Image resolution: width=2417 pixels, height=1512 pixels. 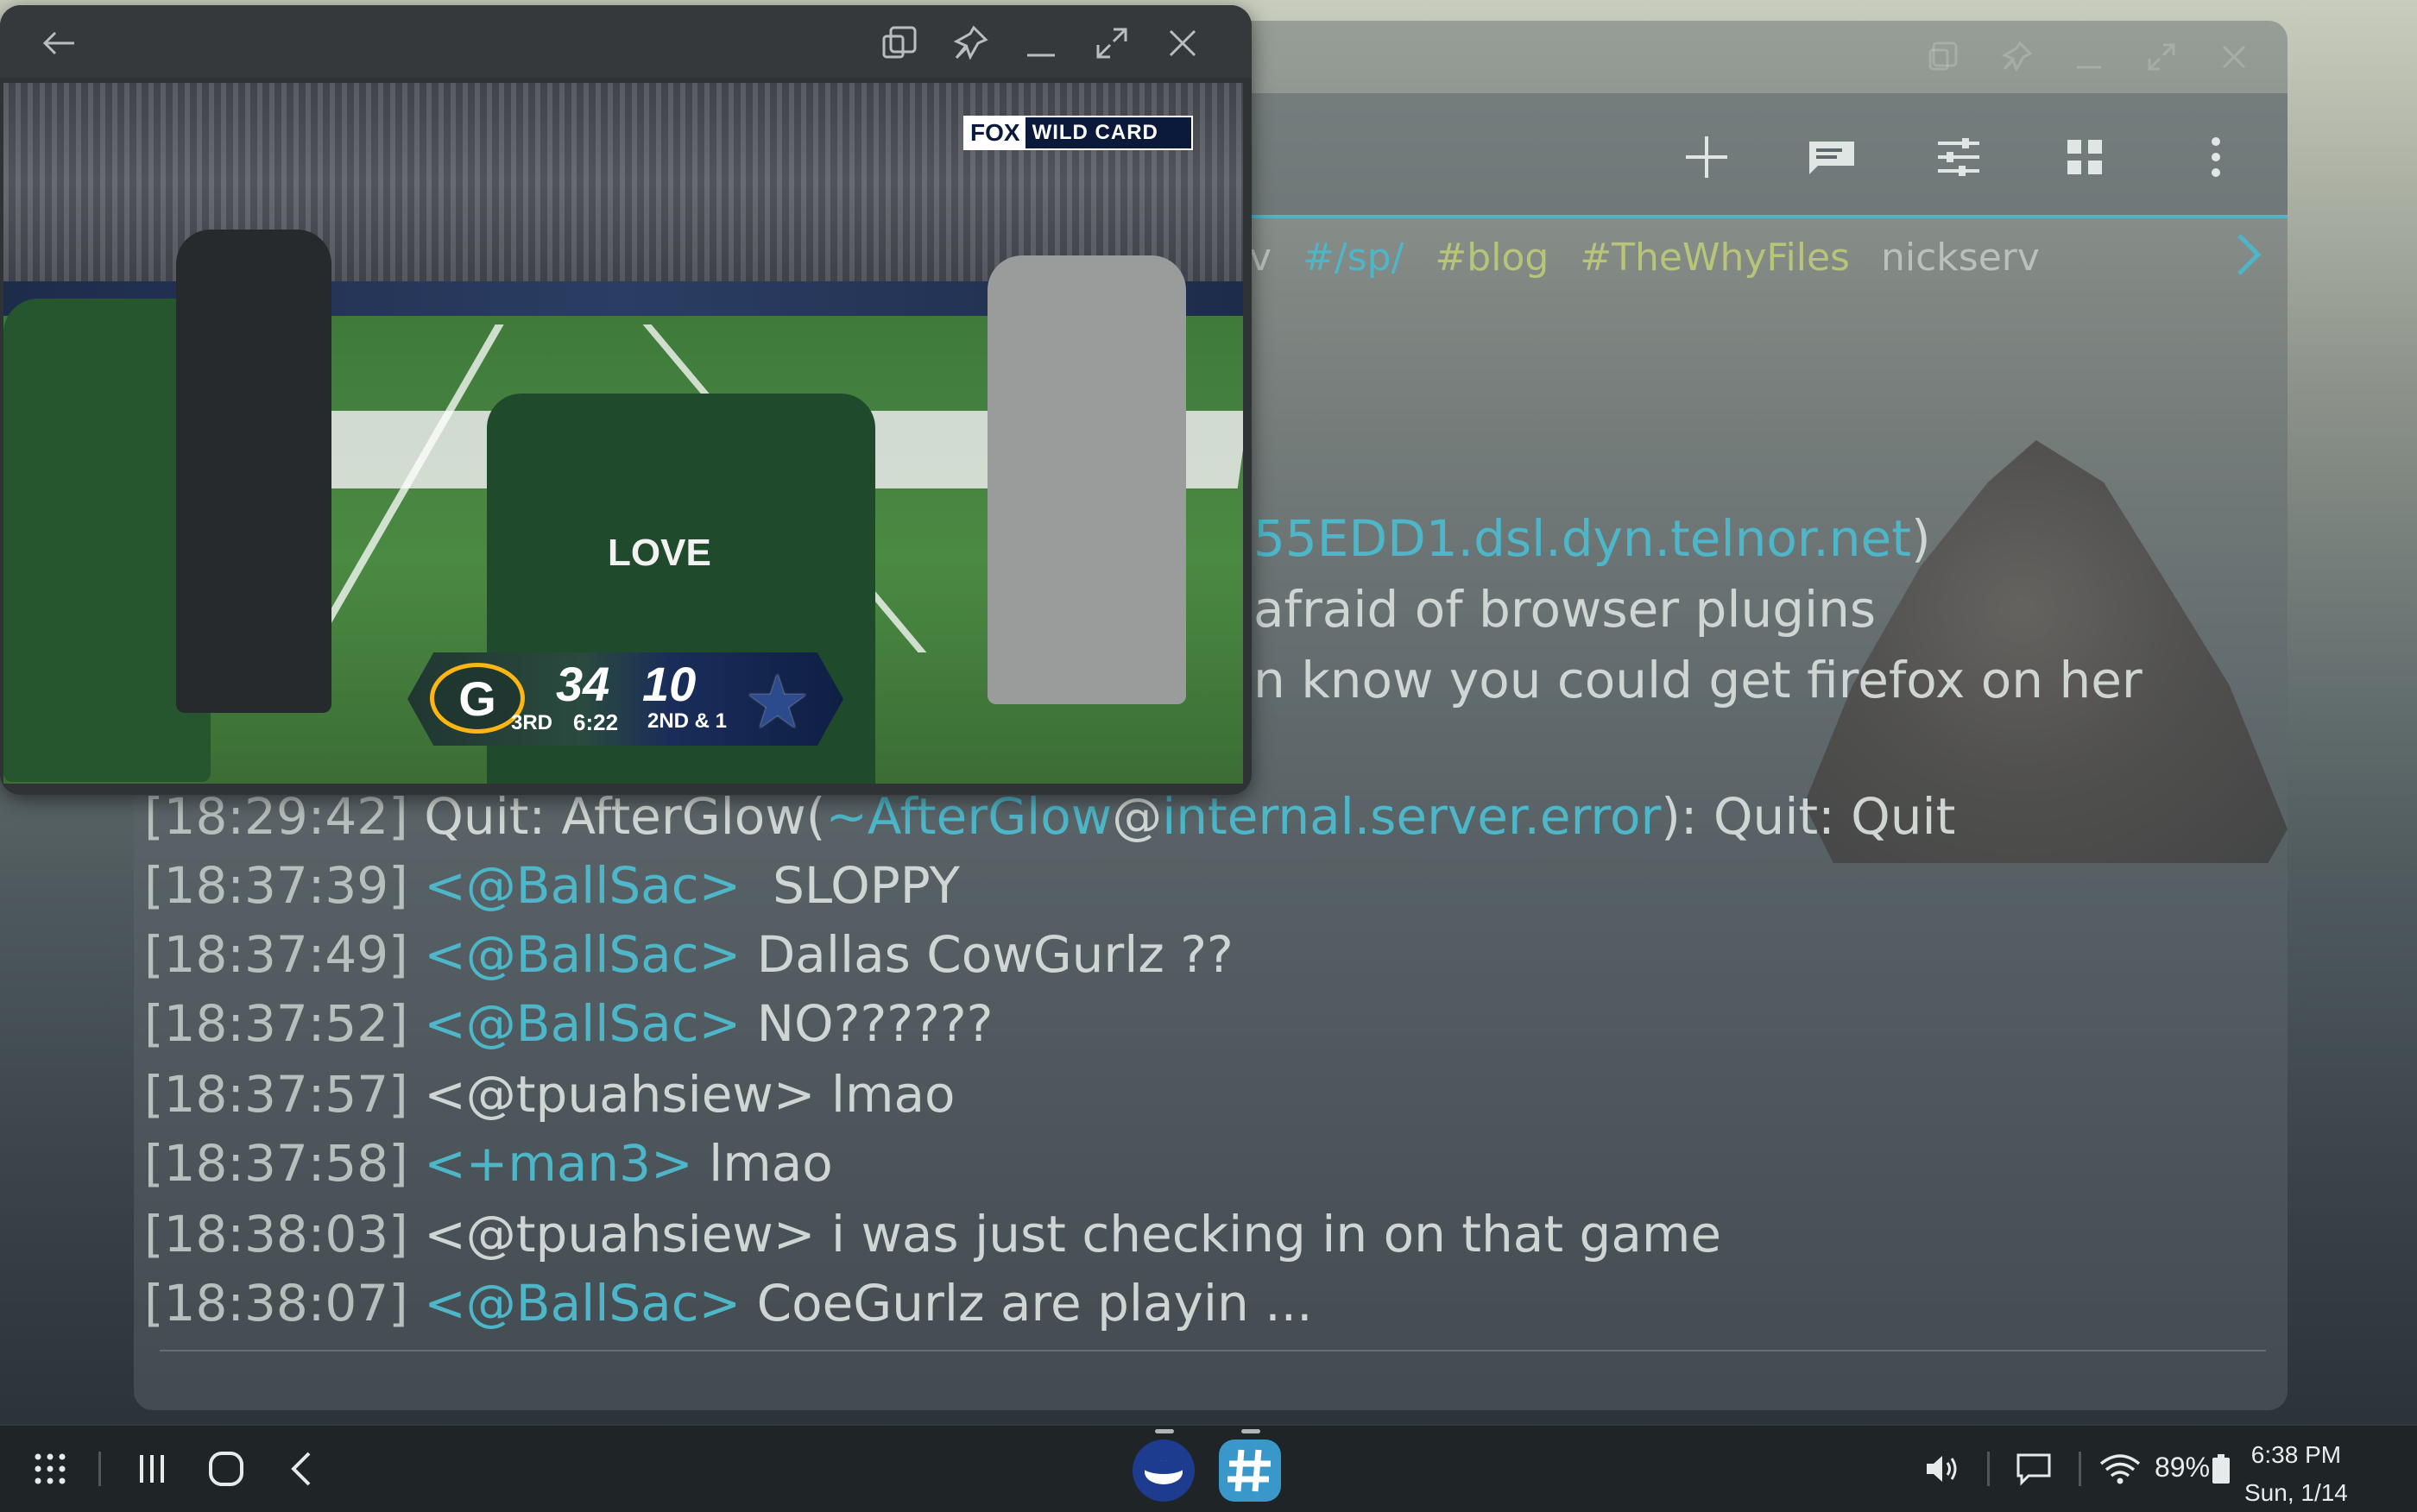 I want to click on channel-tab: #TheWhyFiles, so click(x=1715, y=258).